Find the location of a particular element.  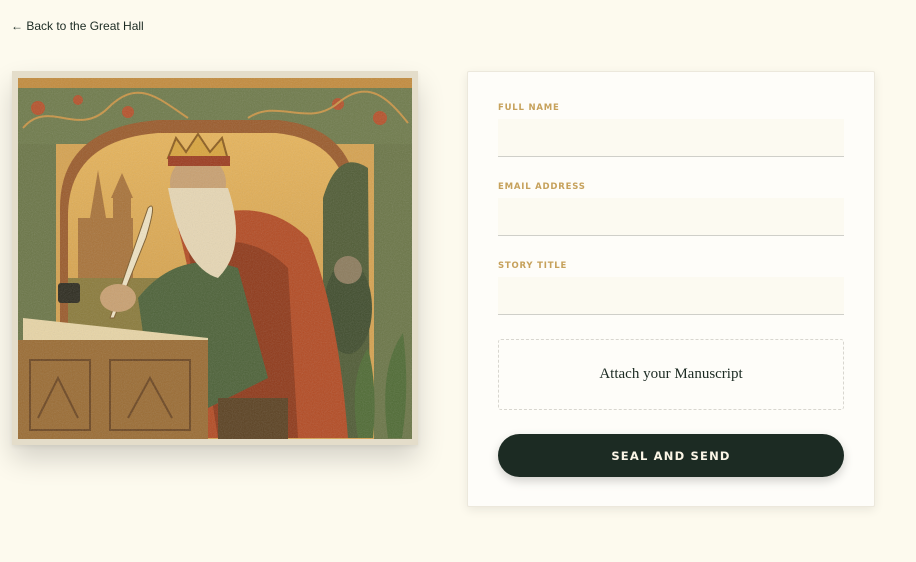

back-to-great-hall-link: ← Back to the Great Hall is located at coordinates (77, 26).